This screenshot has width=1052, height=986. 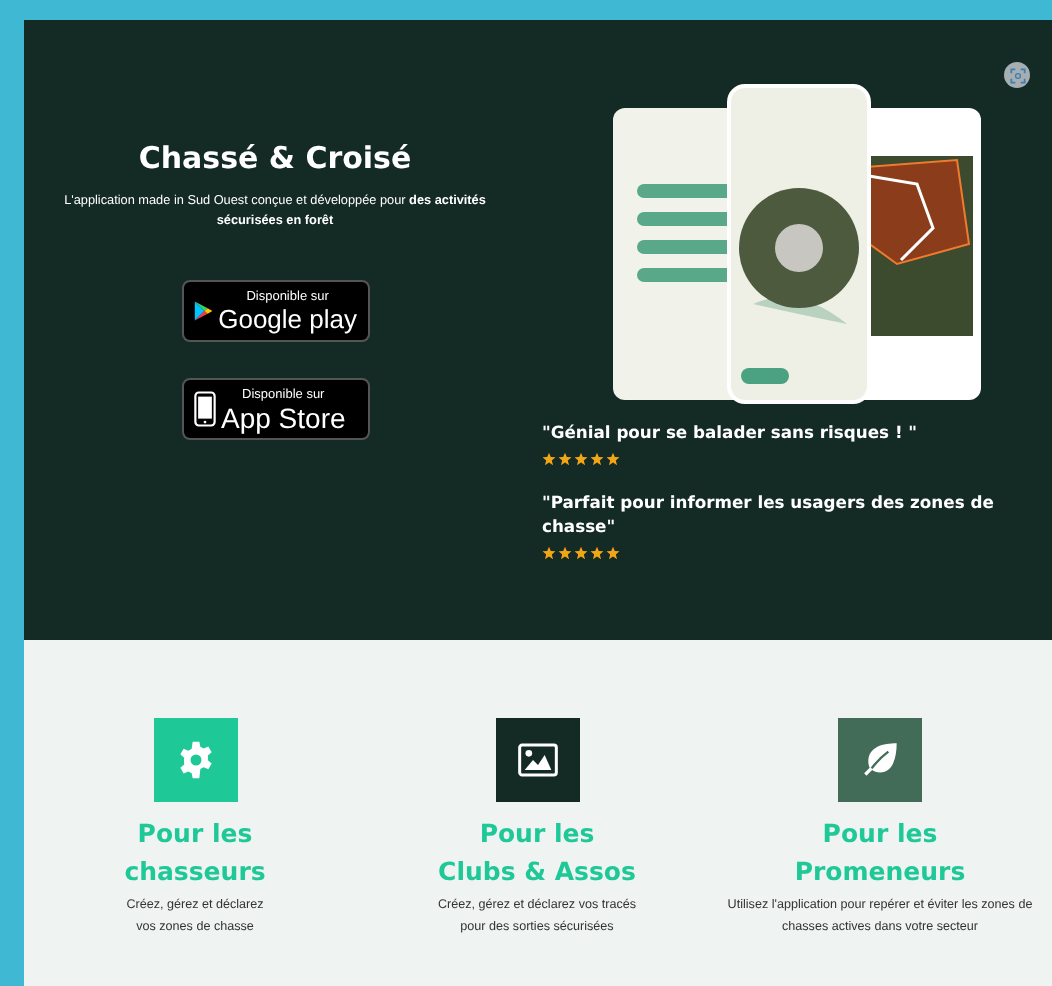 I want to click on feature-title: Pour les chasseurs, so click(x=195, y=853).